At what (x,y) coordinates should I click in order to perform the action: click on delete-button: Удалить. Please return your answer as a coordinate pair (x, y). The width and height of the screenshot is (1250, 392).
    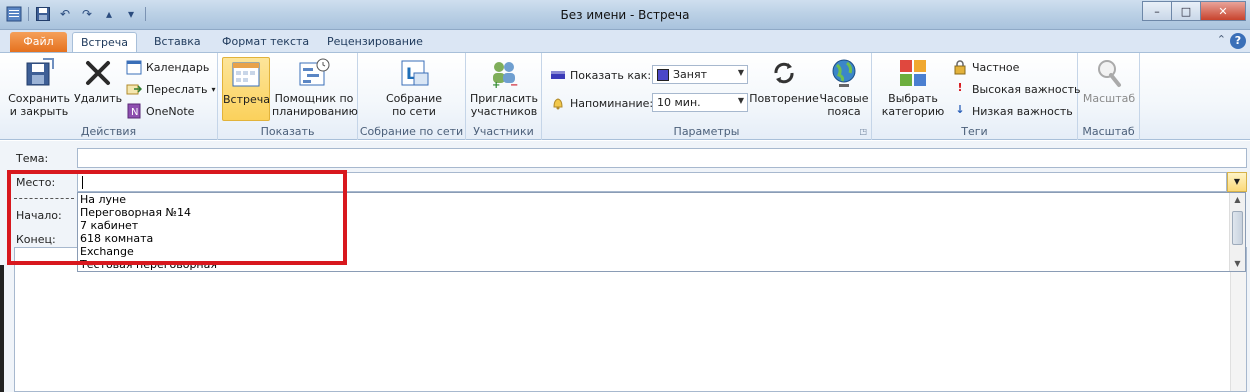
    Looking at the image, I should click on (98, 81).